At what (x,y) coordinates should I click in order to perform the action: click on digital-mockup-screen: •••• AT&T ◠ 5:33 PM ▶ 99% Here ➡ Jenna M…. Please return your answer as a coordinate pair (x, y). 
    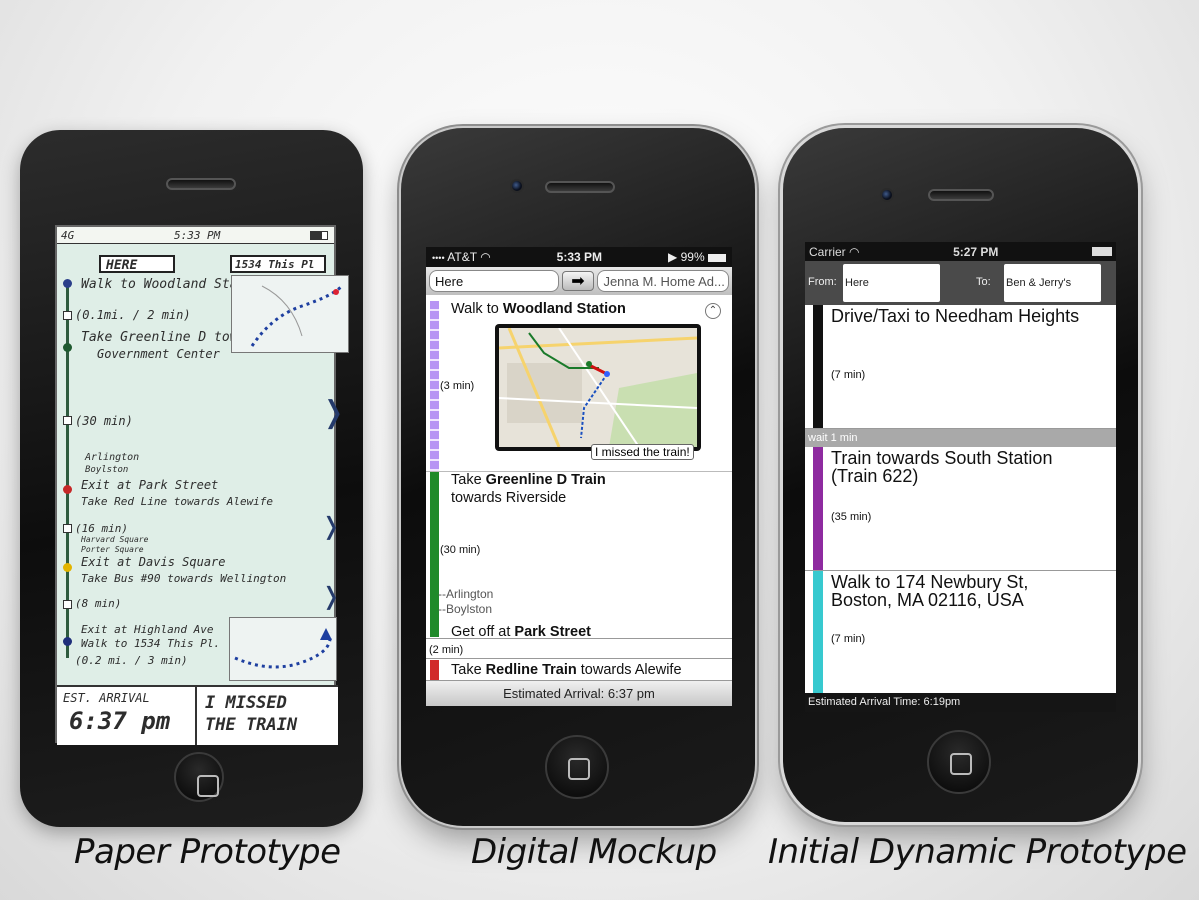
    Looking at the image, I should click on (579, 476).